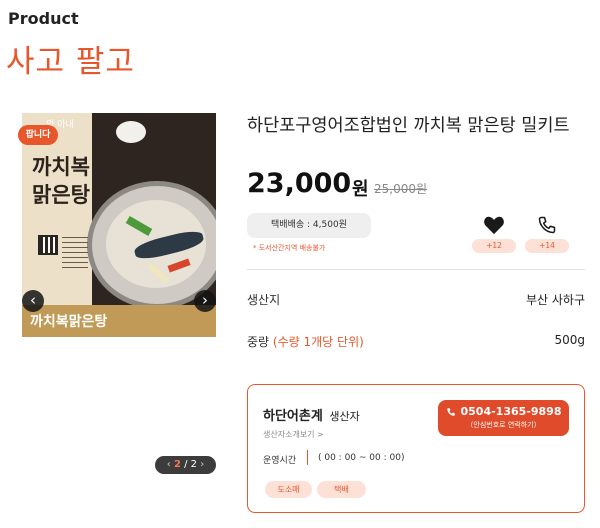 The height and width of the screenshot is (528, 600). What do you see at coordinates (293, 434) in the screenshot?
I see `seller-intro-link: 생산자소개보기 >` at bounding box center [293, 434].